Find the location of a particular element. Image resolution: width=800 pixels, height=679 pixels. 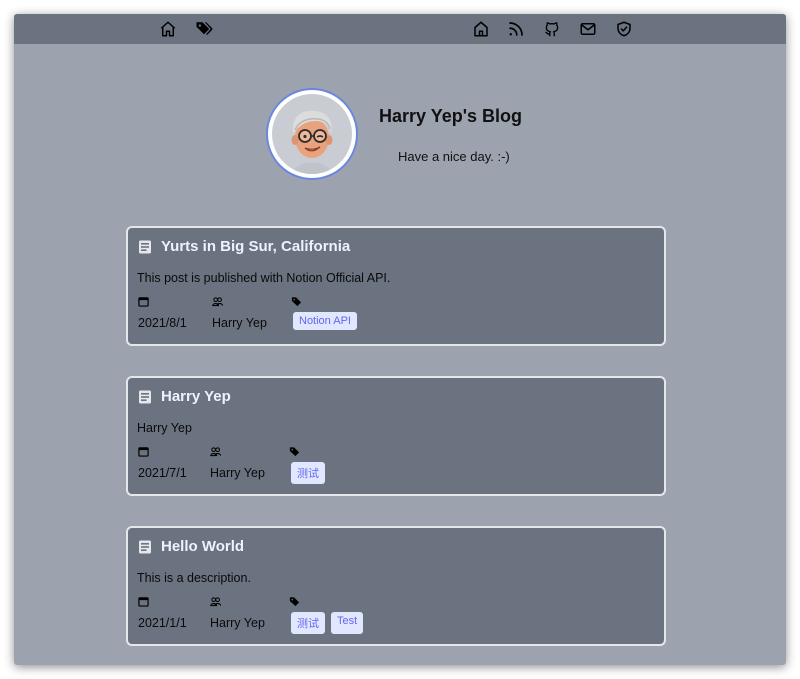

post-tags: Notion API is located at coordinates (325, 321).